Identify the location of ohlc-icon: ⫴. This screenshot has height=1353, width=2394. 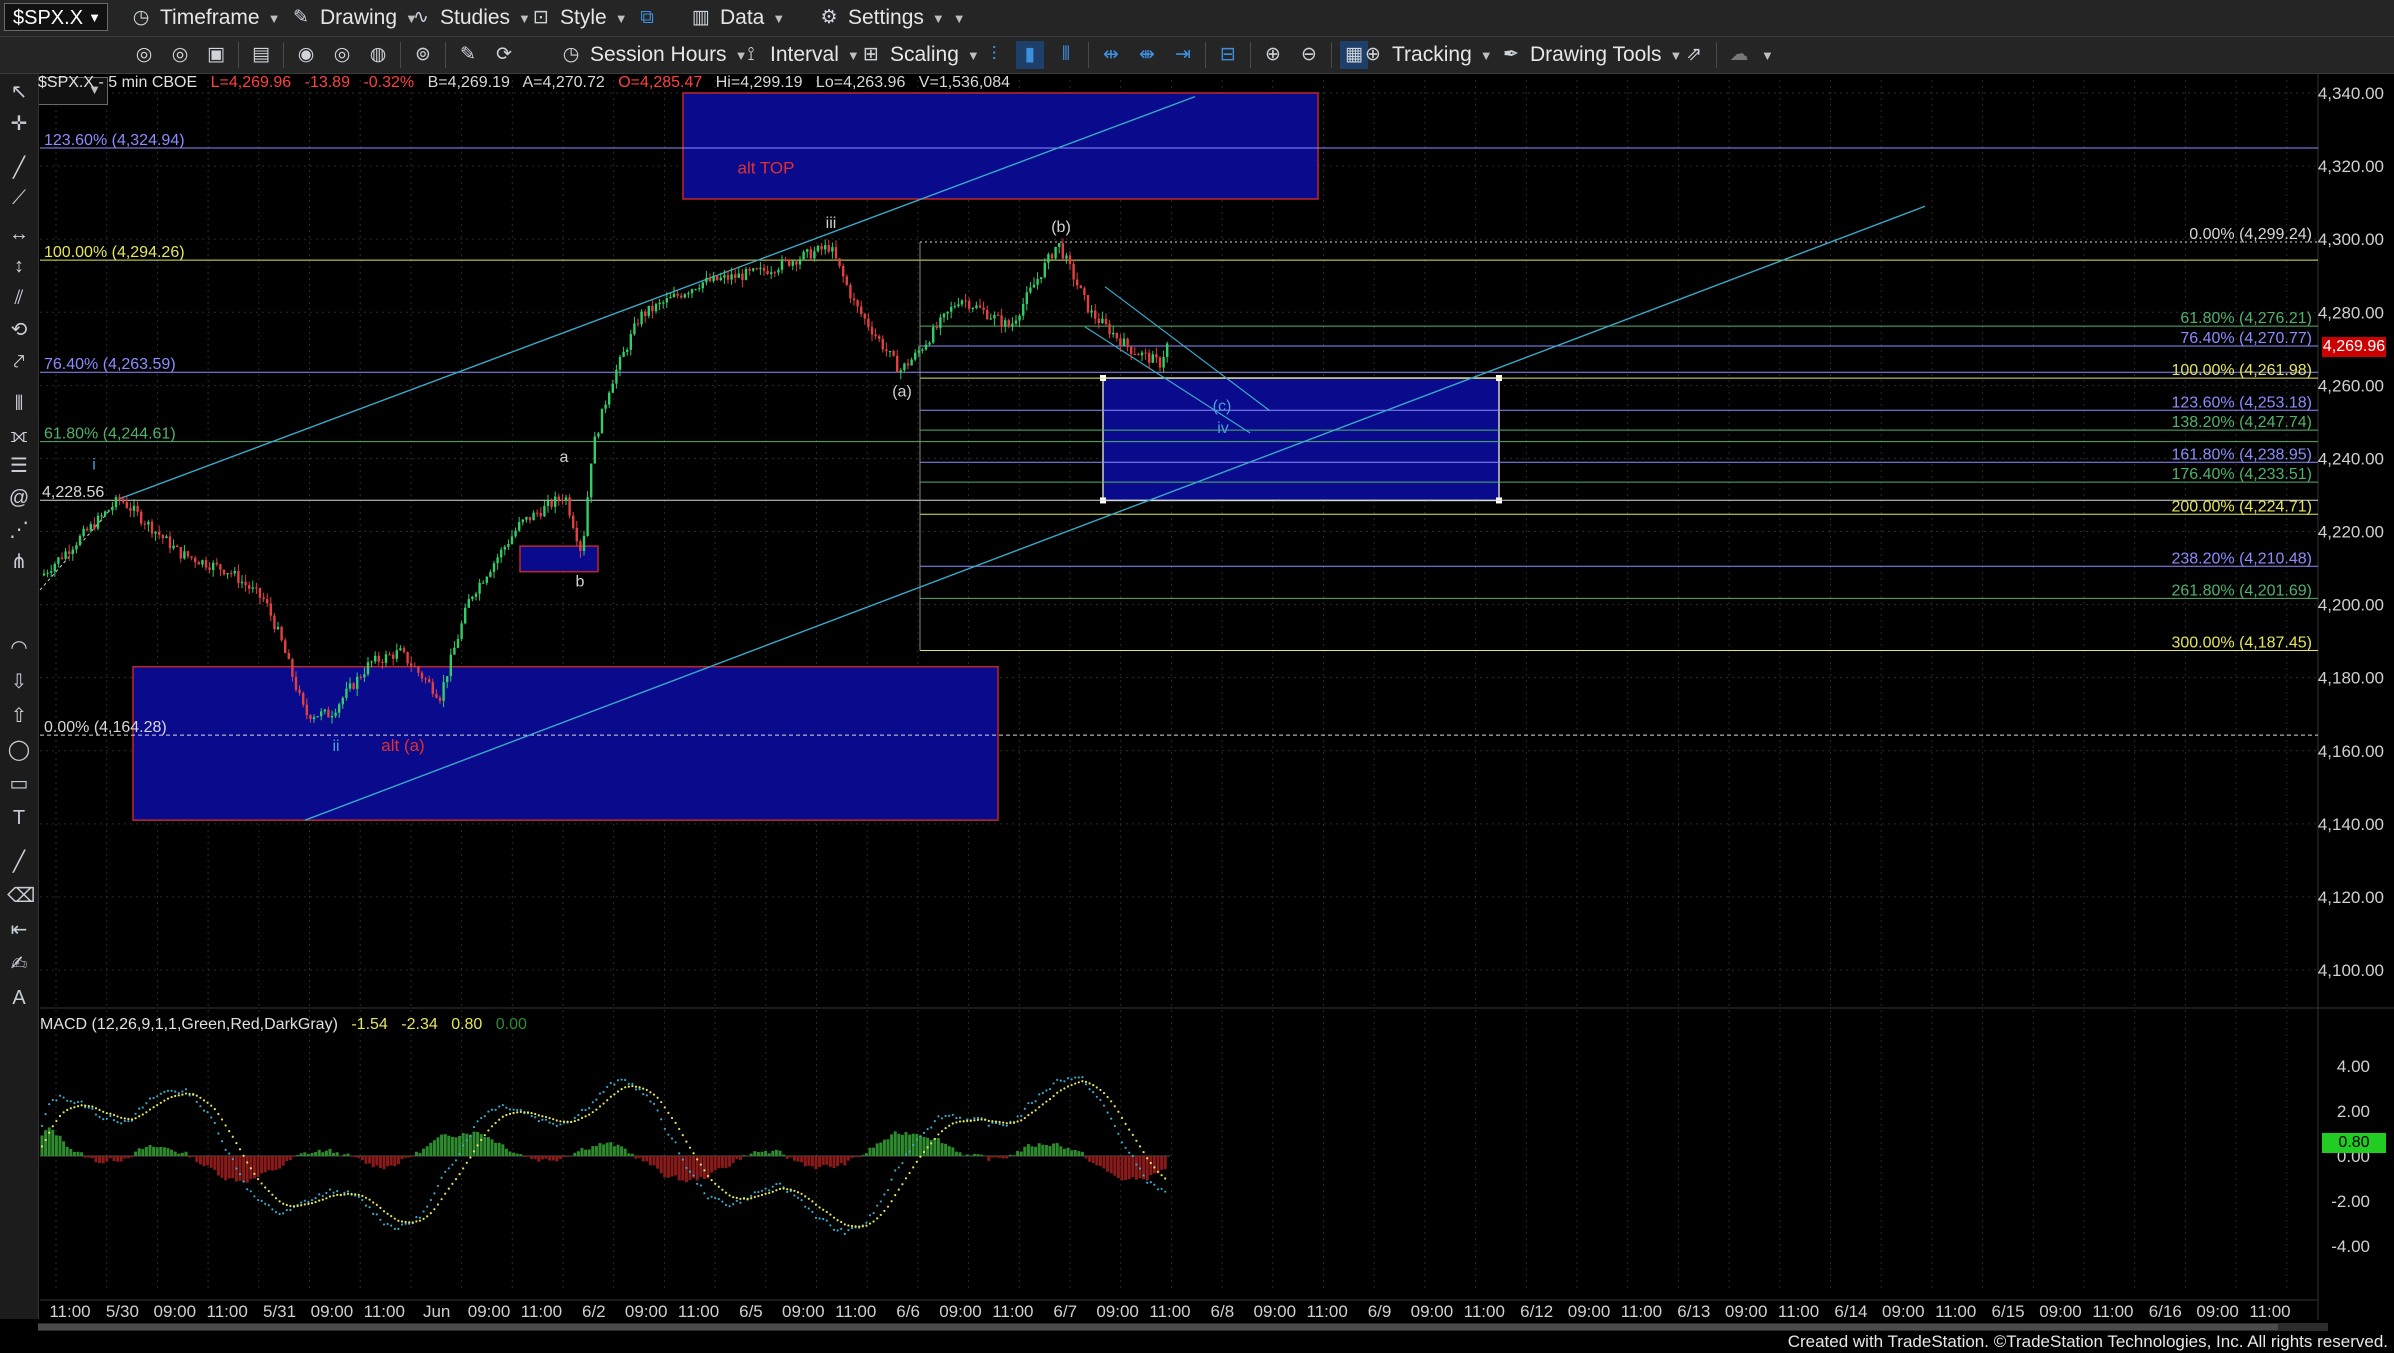
(1066, 55).